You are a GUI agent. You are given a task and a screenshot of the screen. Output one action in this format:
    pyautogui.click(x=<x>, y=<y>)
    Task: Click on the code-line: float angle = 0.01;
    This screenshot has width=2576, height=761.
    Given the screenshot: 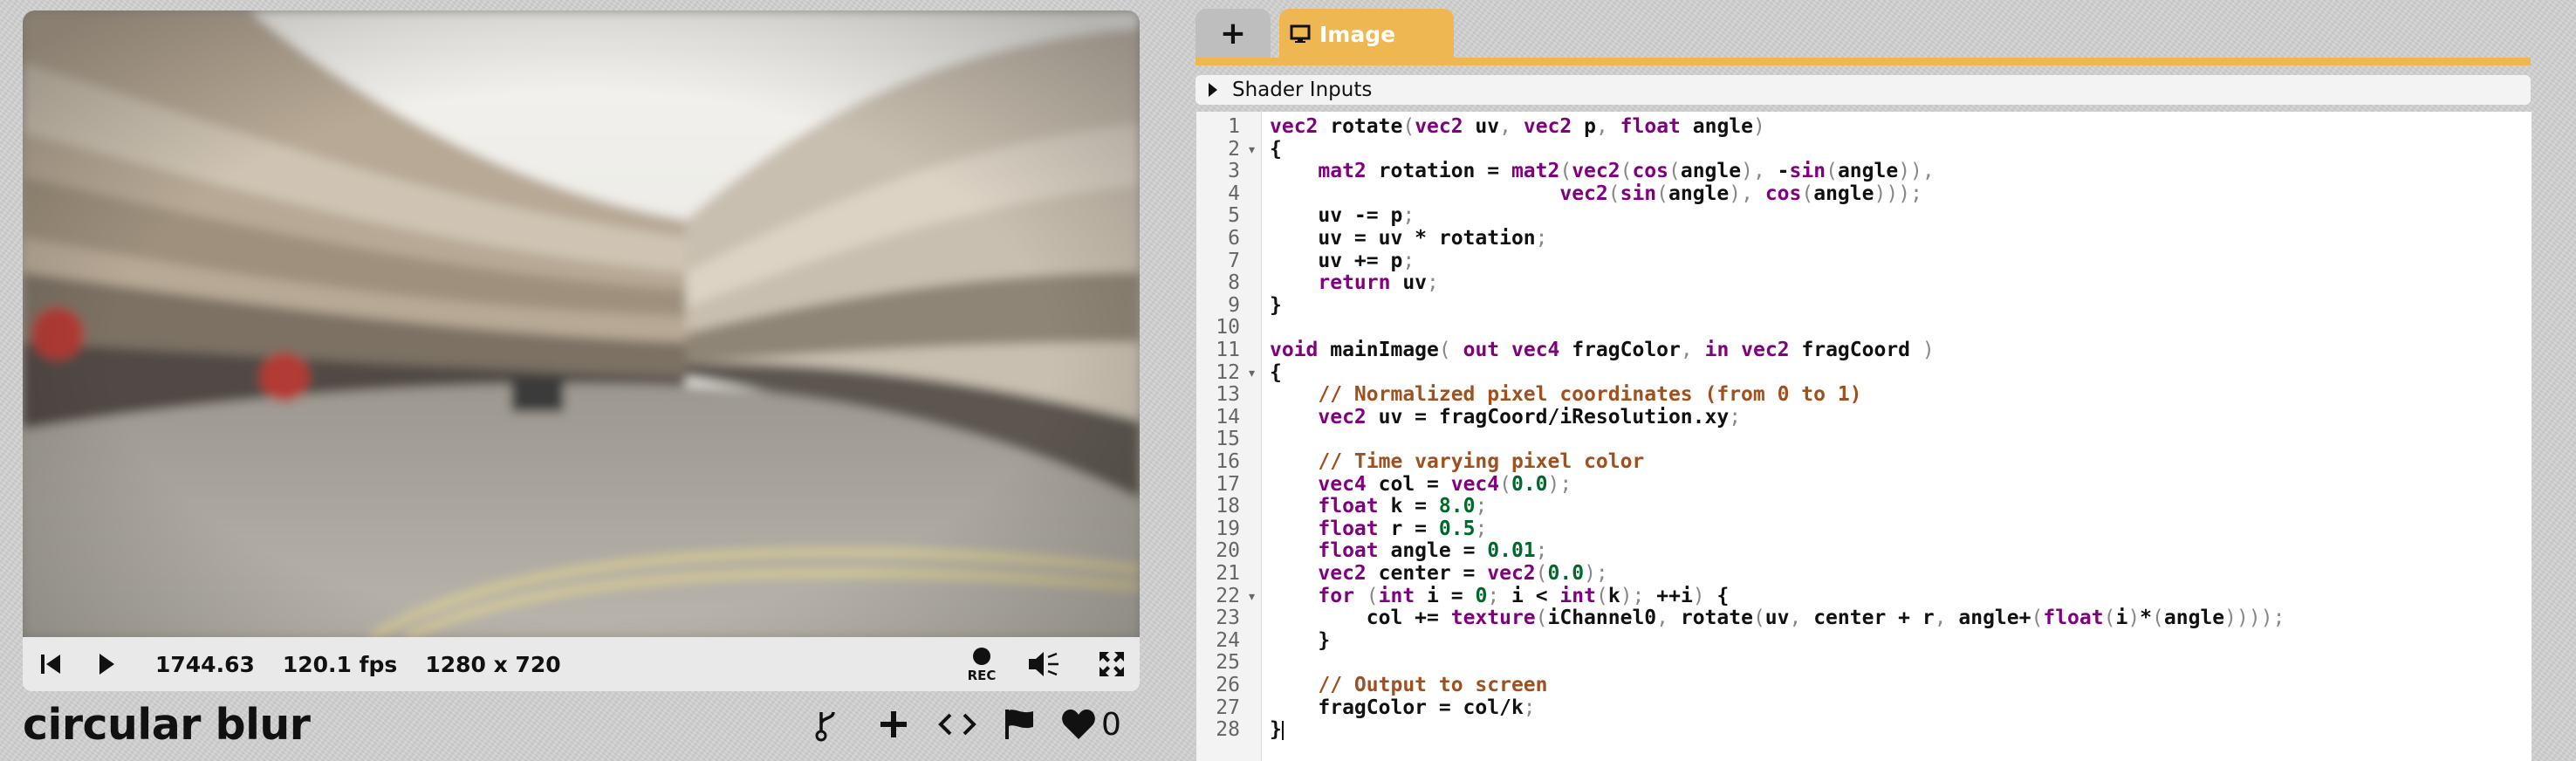 What is the action you would take?
    pyautogui.click(x=1433, y=551)
    